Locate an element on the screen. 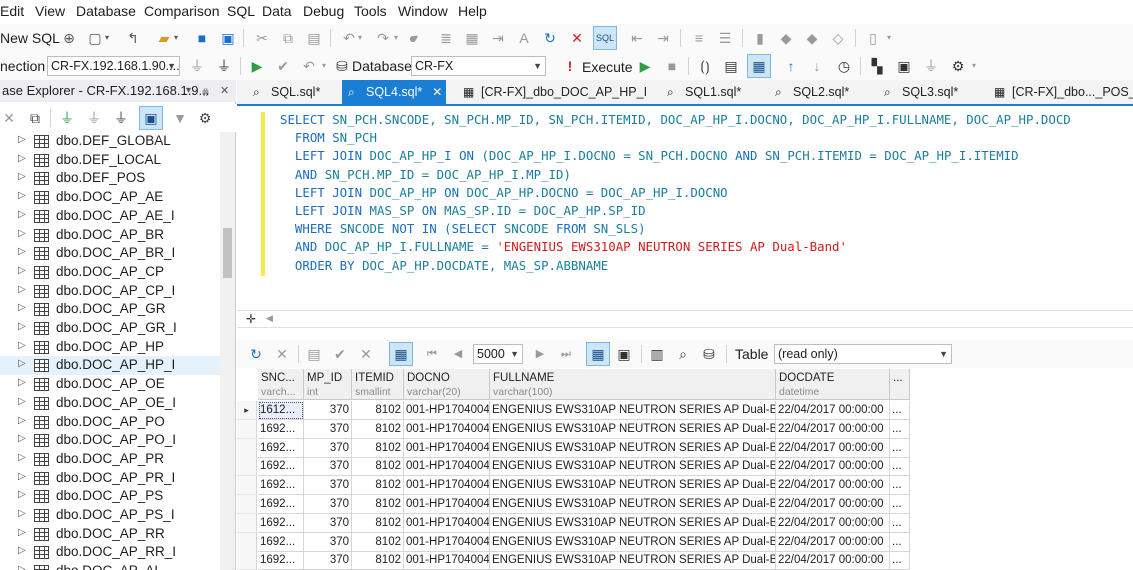  search-icon: ⌕ is located at coordinates (683, 354).